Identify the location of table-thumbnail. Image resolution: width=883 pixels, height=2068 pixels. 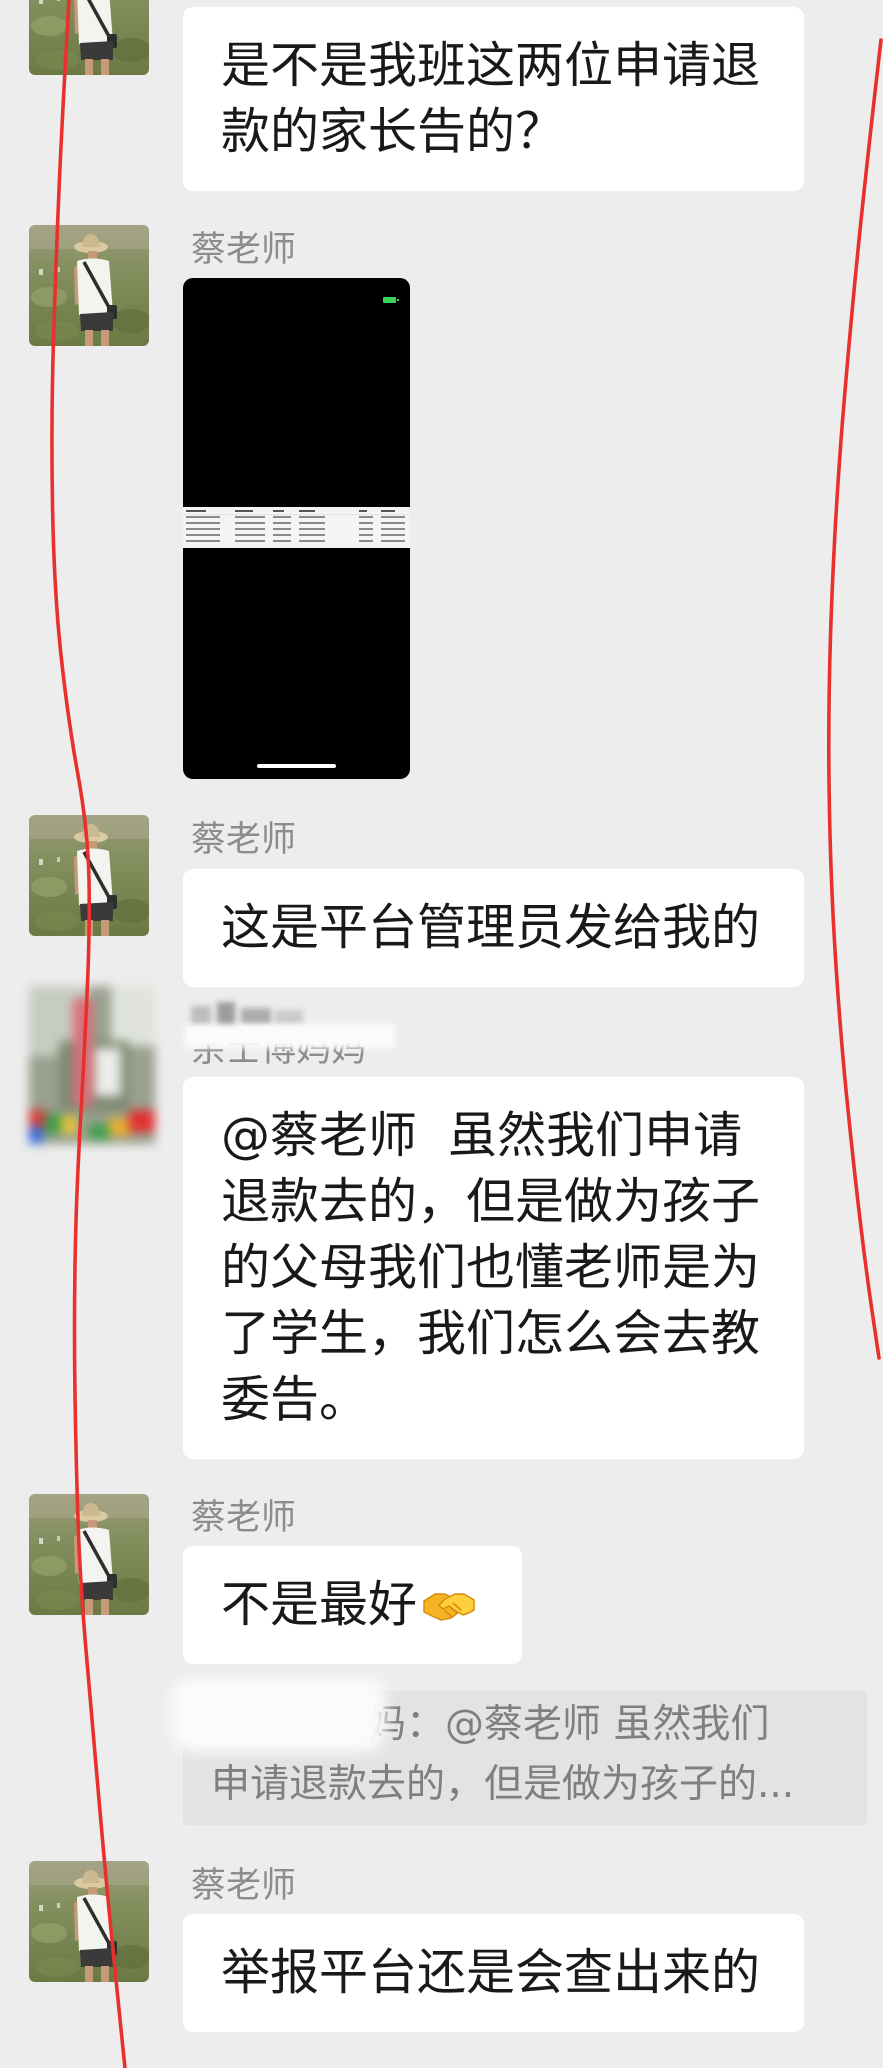
(296, 527).